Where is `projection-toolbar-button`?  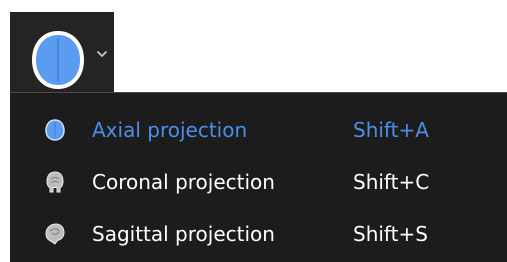 projection-toolbar-button is located at coordinates (62, 52).